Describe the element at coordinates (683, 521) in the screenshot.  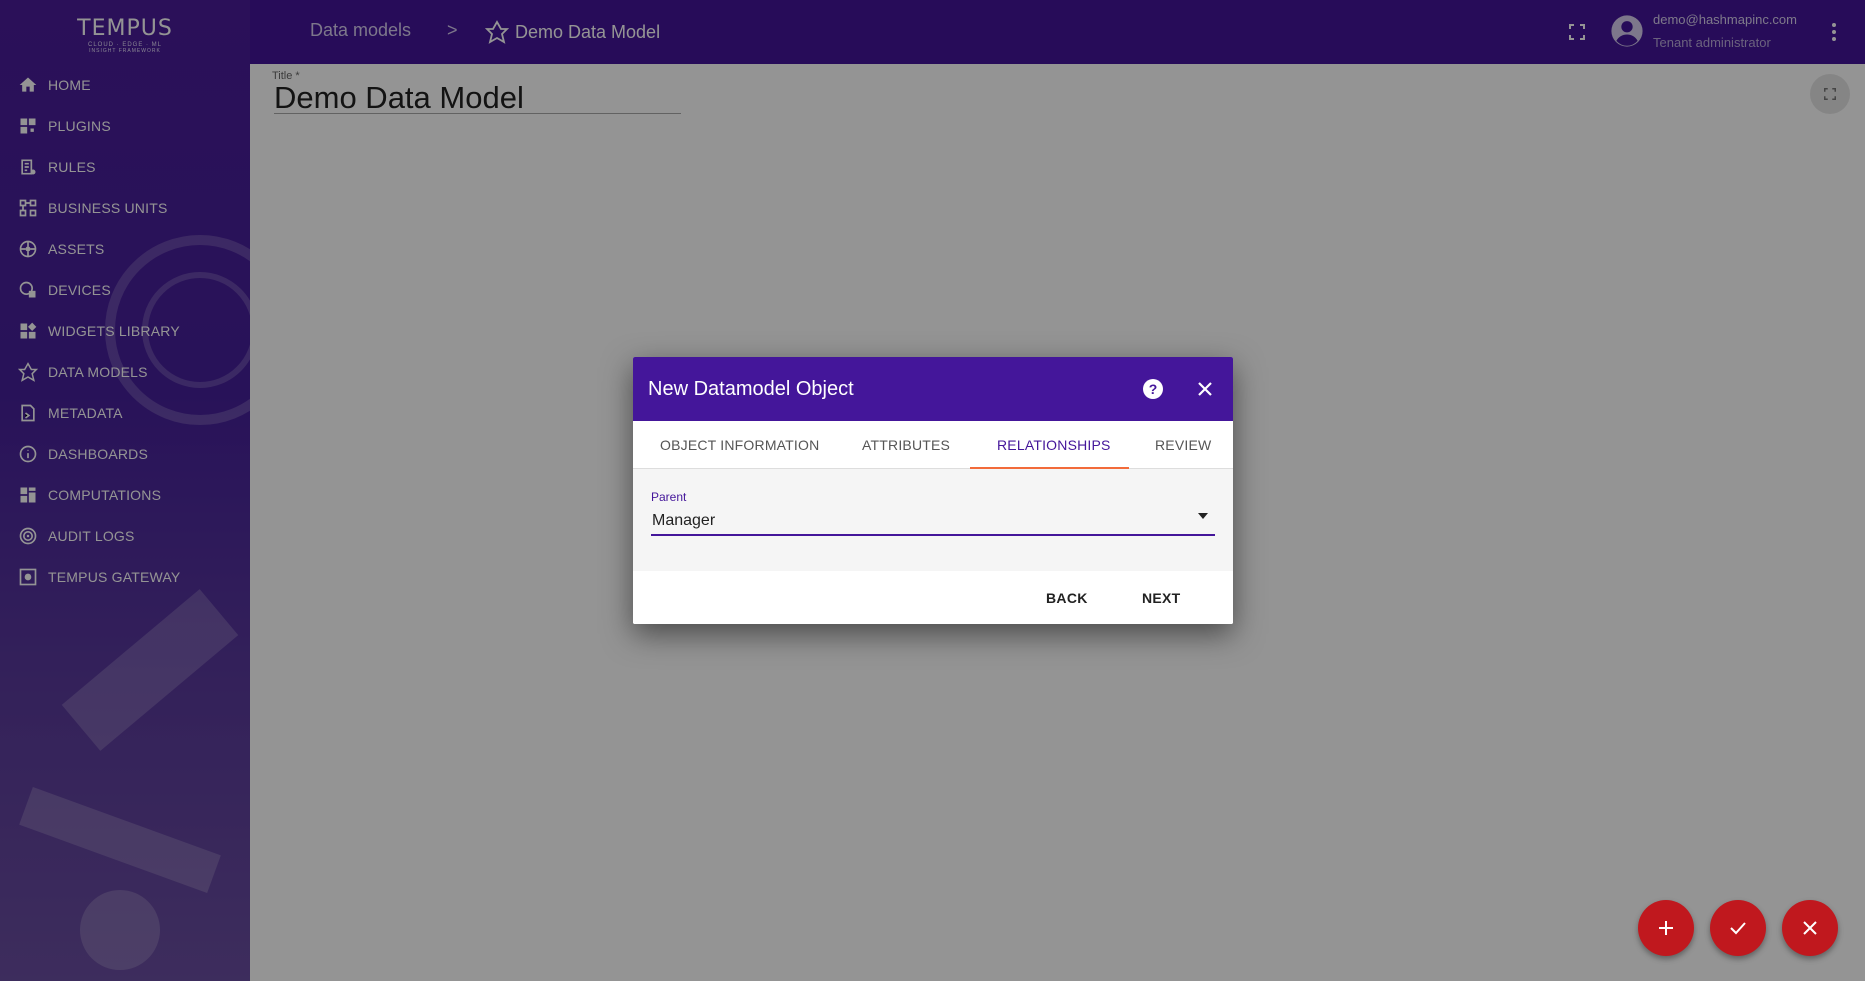
I see `parent-select: Manager` at that location.